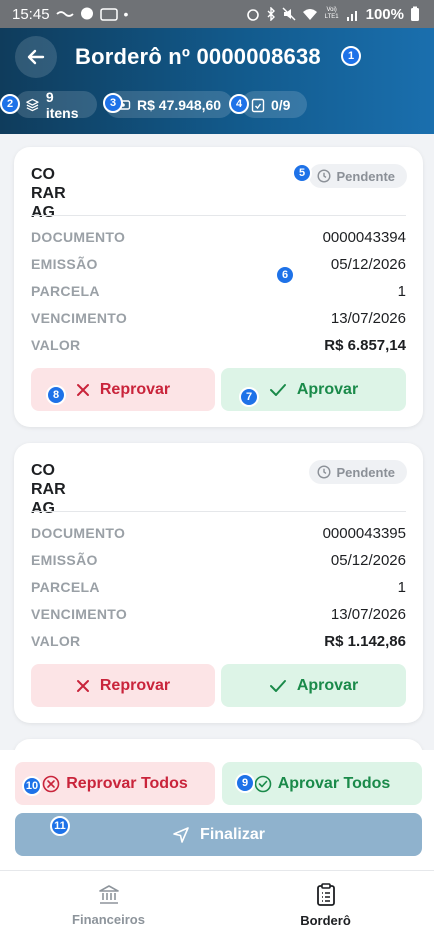 Image resolution: width=434 pixels, height=940 pixels. What do you see at coordinates (239, 104) in the screenshot?
I see `annotation-badge-4: 4` at bounding box center [239, 104].